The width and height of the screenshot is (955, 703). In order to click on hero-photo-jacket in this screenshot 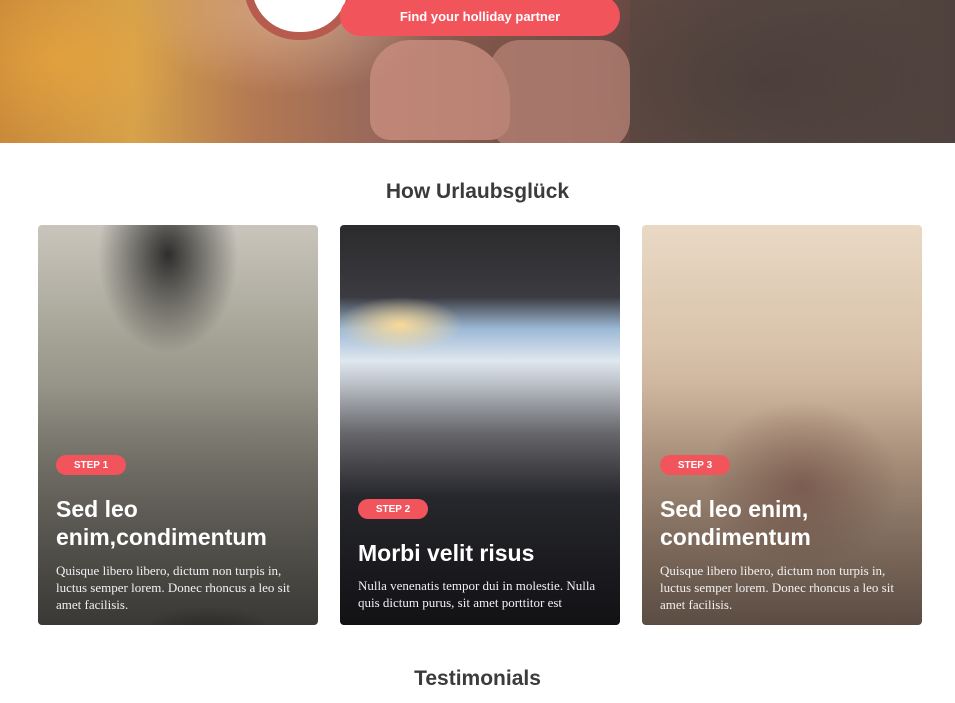, I will do `click(792, 71)`.